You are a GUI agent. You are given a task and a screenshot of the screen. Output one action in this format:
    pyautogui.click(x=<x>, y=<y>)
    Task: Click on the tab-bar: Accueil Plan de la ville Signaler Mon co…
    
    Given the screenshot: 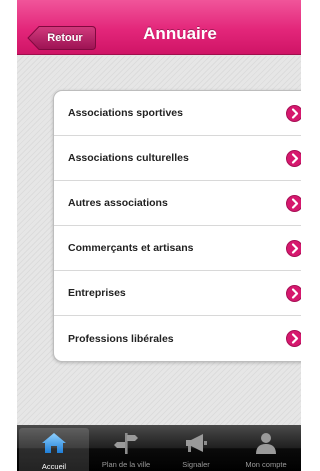 What is the action you would take?
    pyautogui.click(x=159, y=448)
    